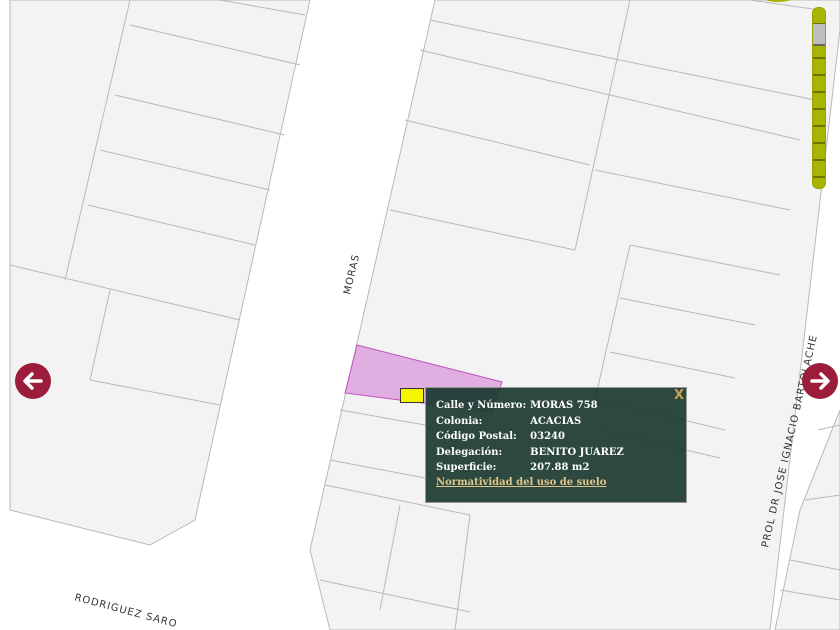 Image resolution: width=840 pixels, height=630 pixels. Describe the element at coordinates (521, 482) in the screenshot. I see `land-use-regulation-link: Normatividad del uso de suelo` at that location.